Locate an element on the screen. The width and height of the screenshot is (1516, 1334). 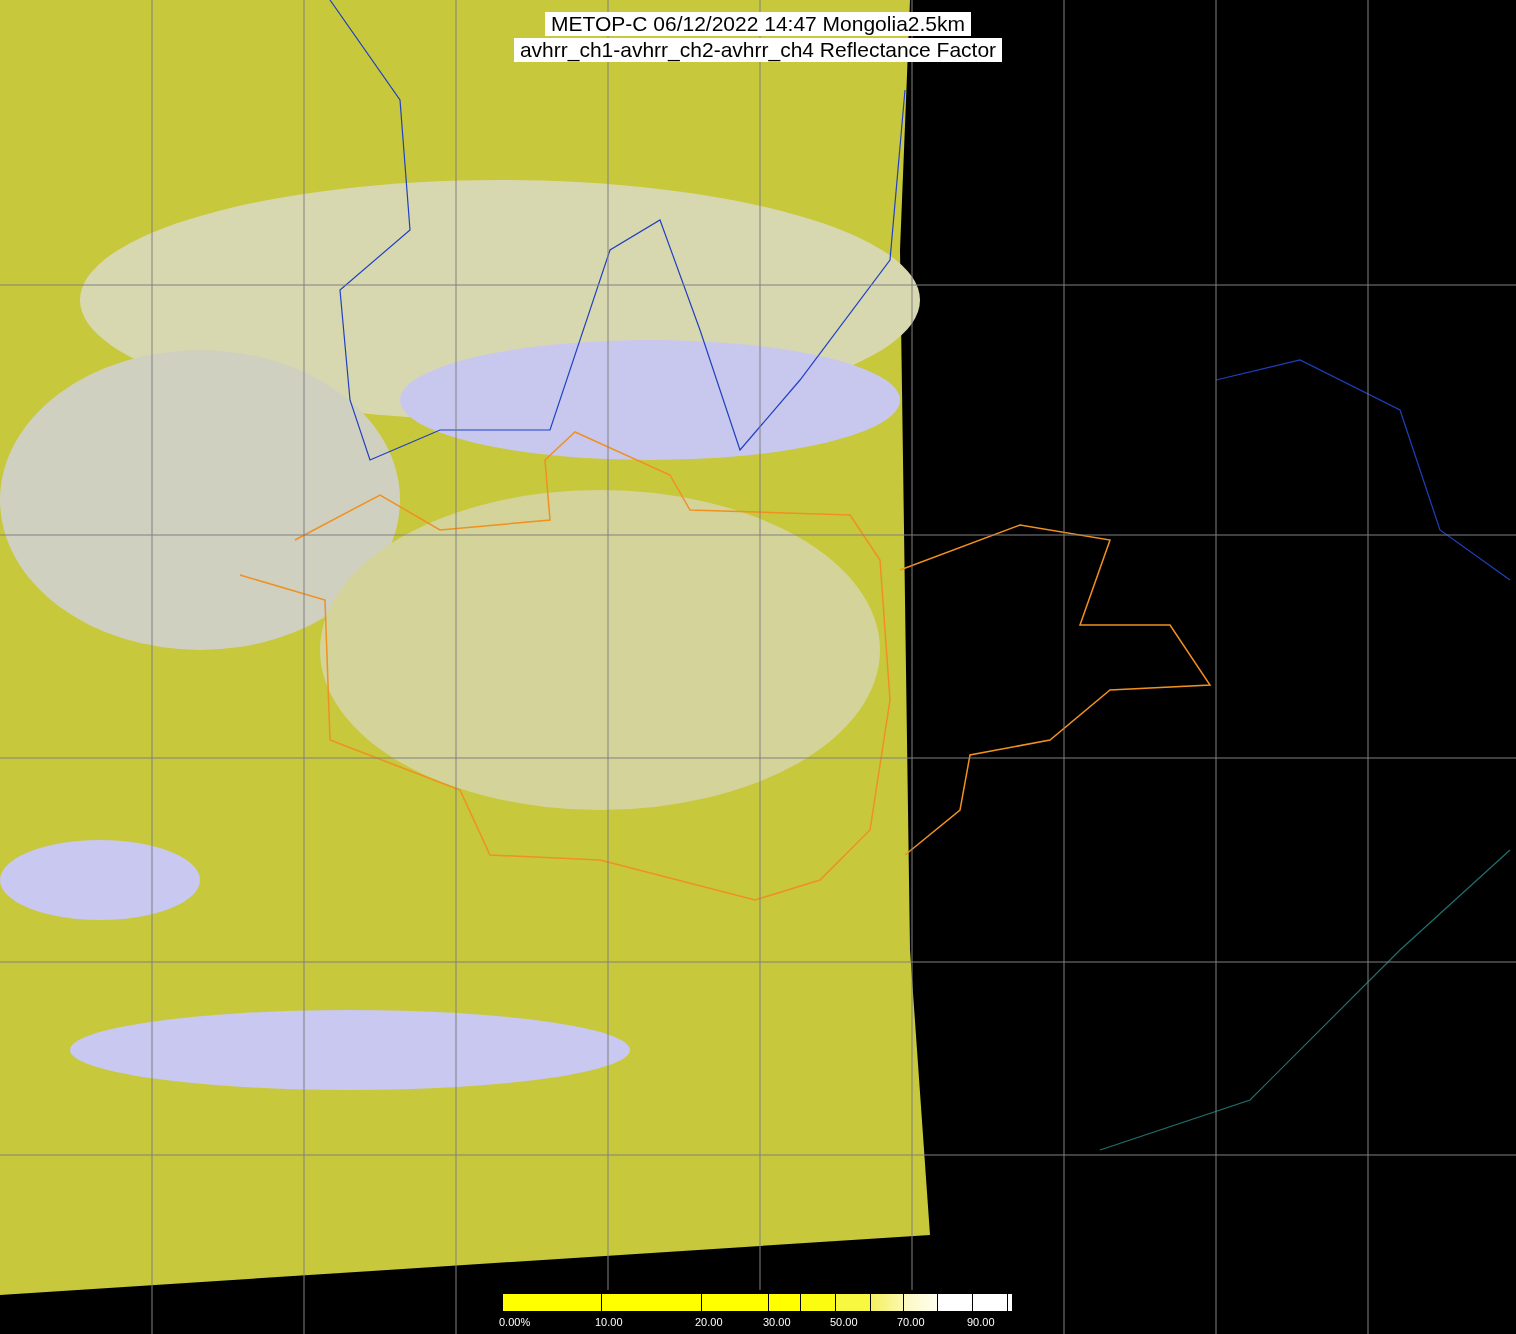
colorbar-label: 20.00 is located at coordinates (709, 1322).